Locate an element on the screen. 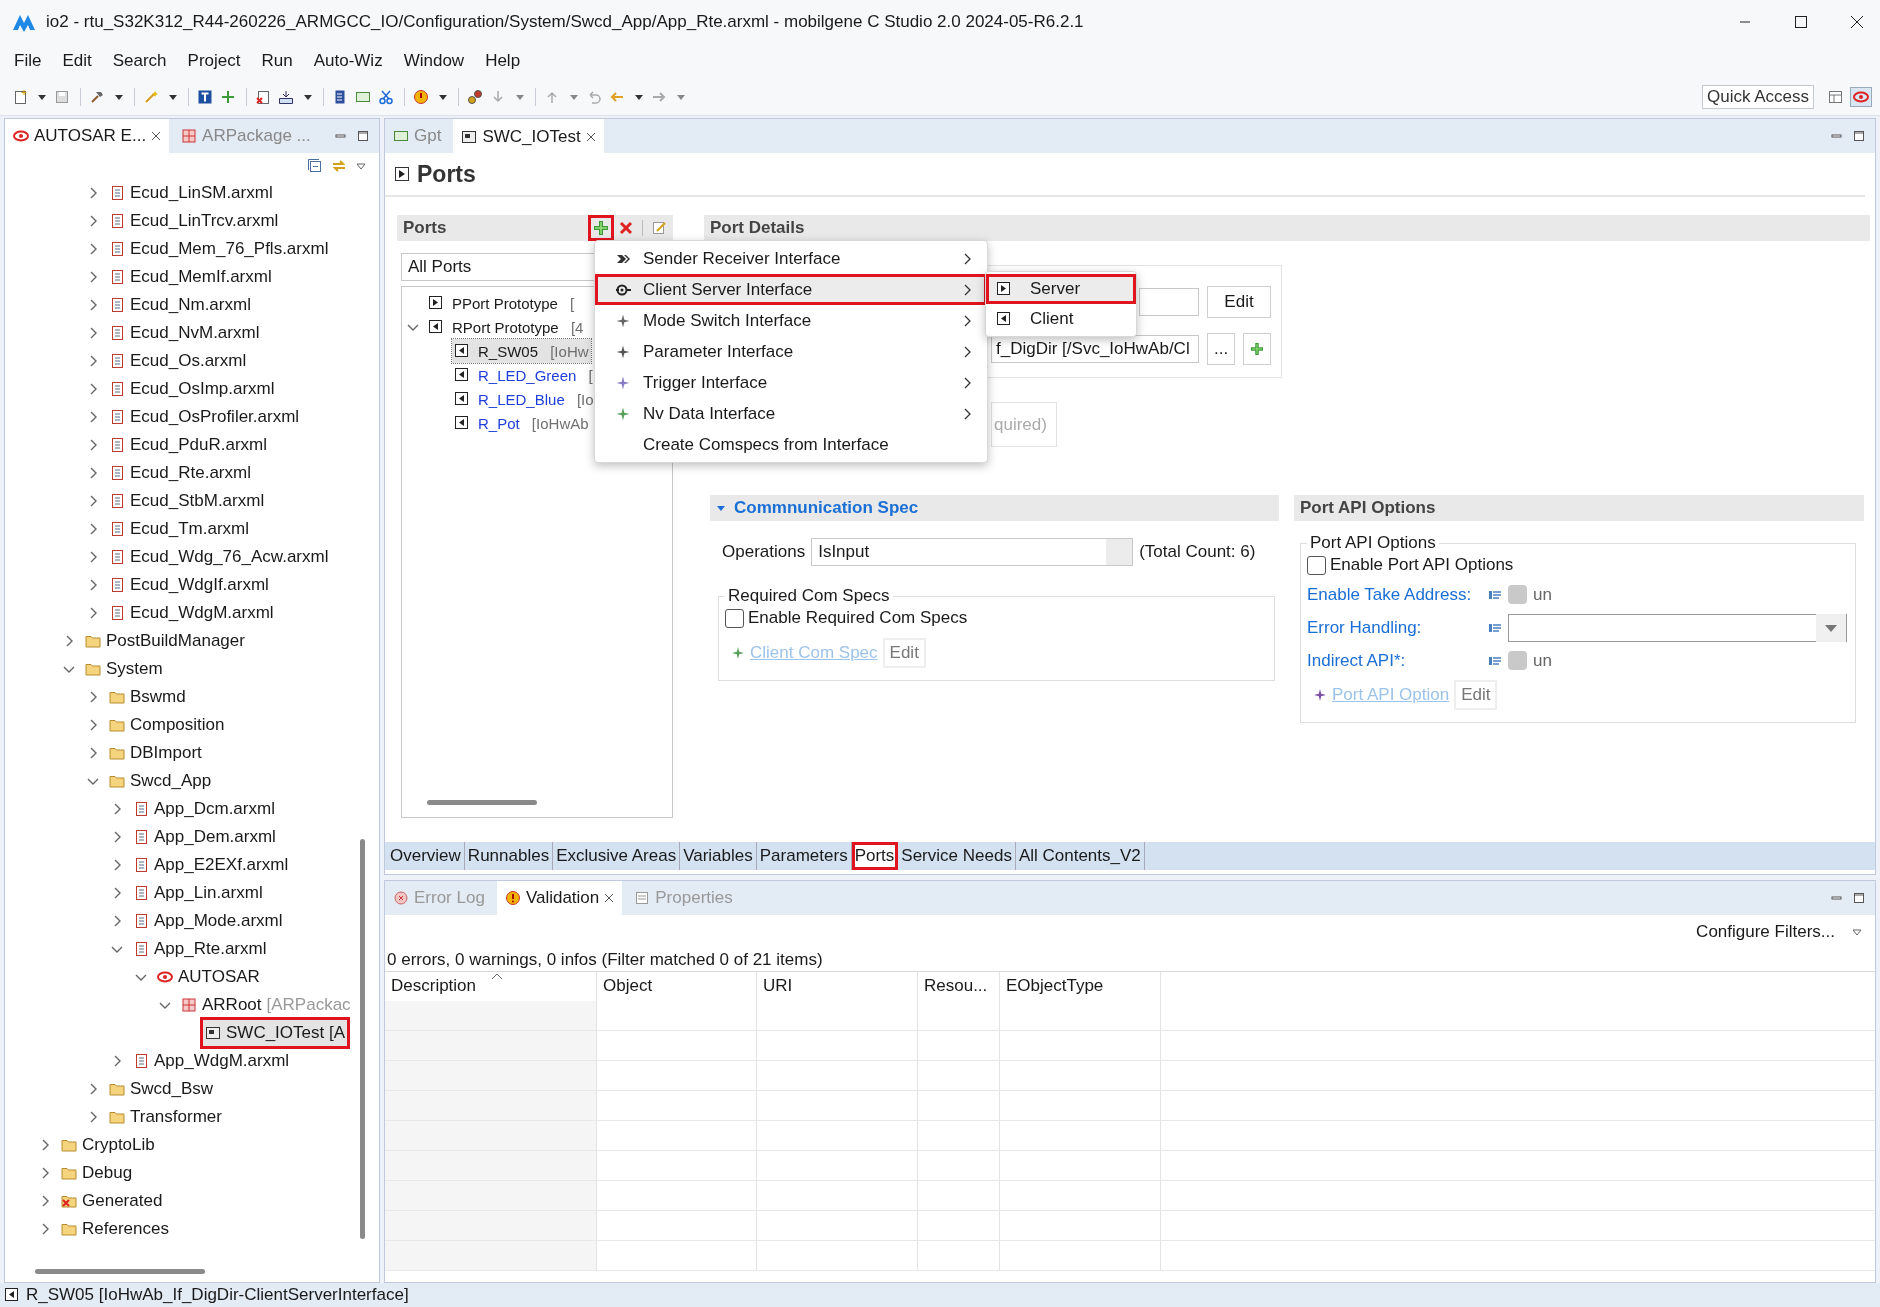  tree-item: References is located at coordinates (115, 1229).